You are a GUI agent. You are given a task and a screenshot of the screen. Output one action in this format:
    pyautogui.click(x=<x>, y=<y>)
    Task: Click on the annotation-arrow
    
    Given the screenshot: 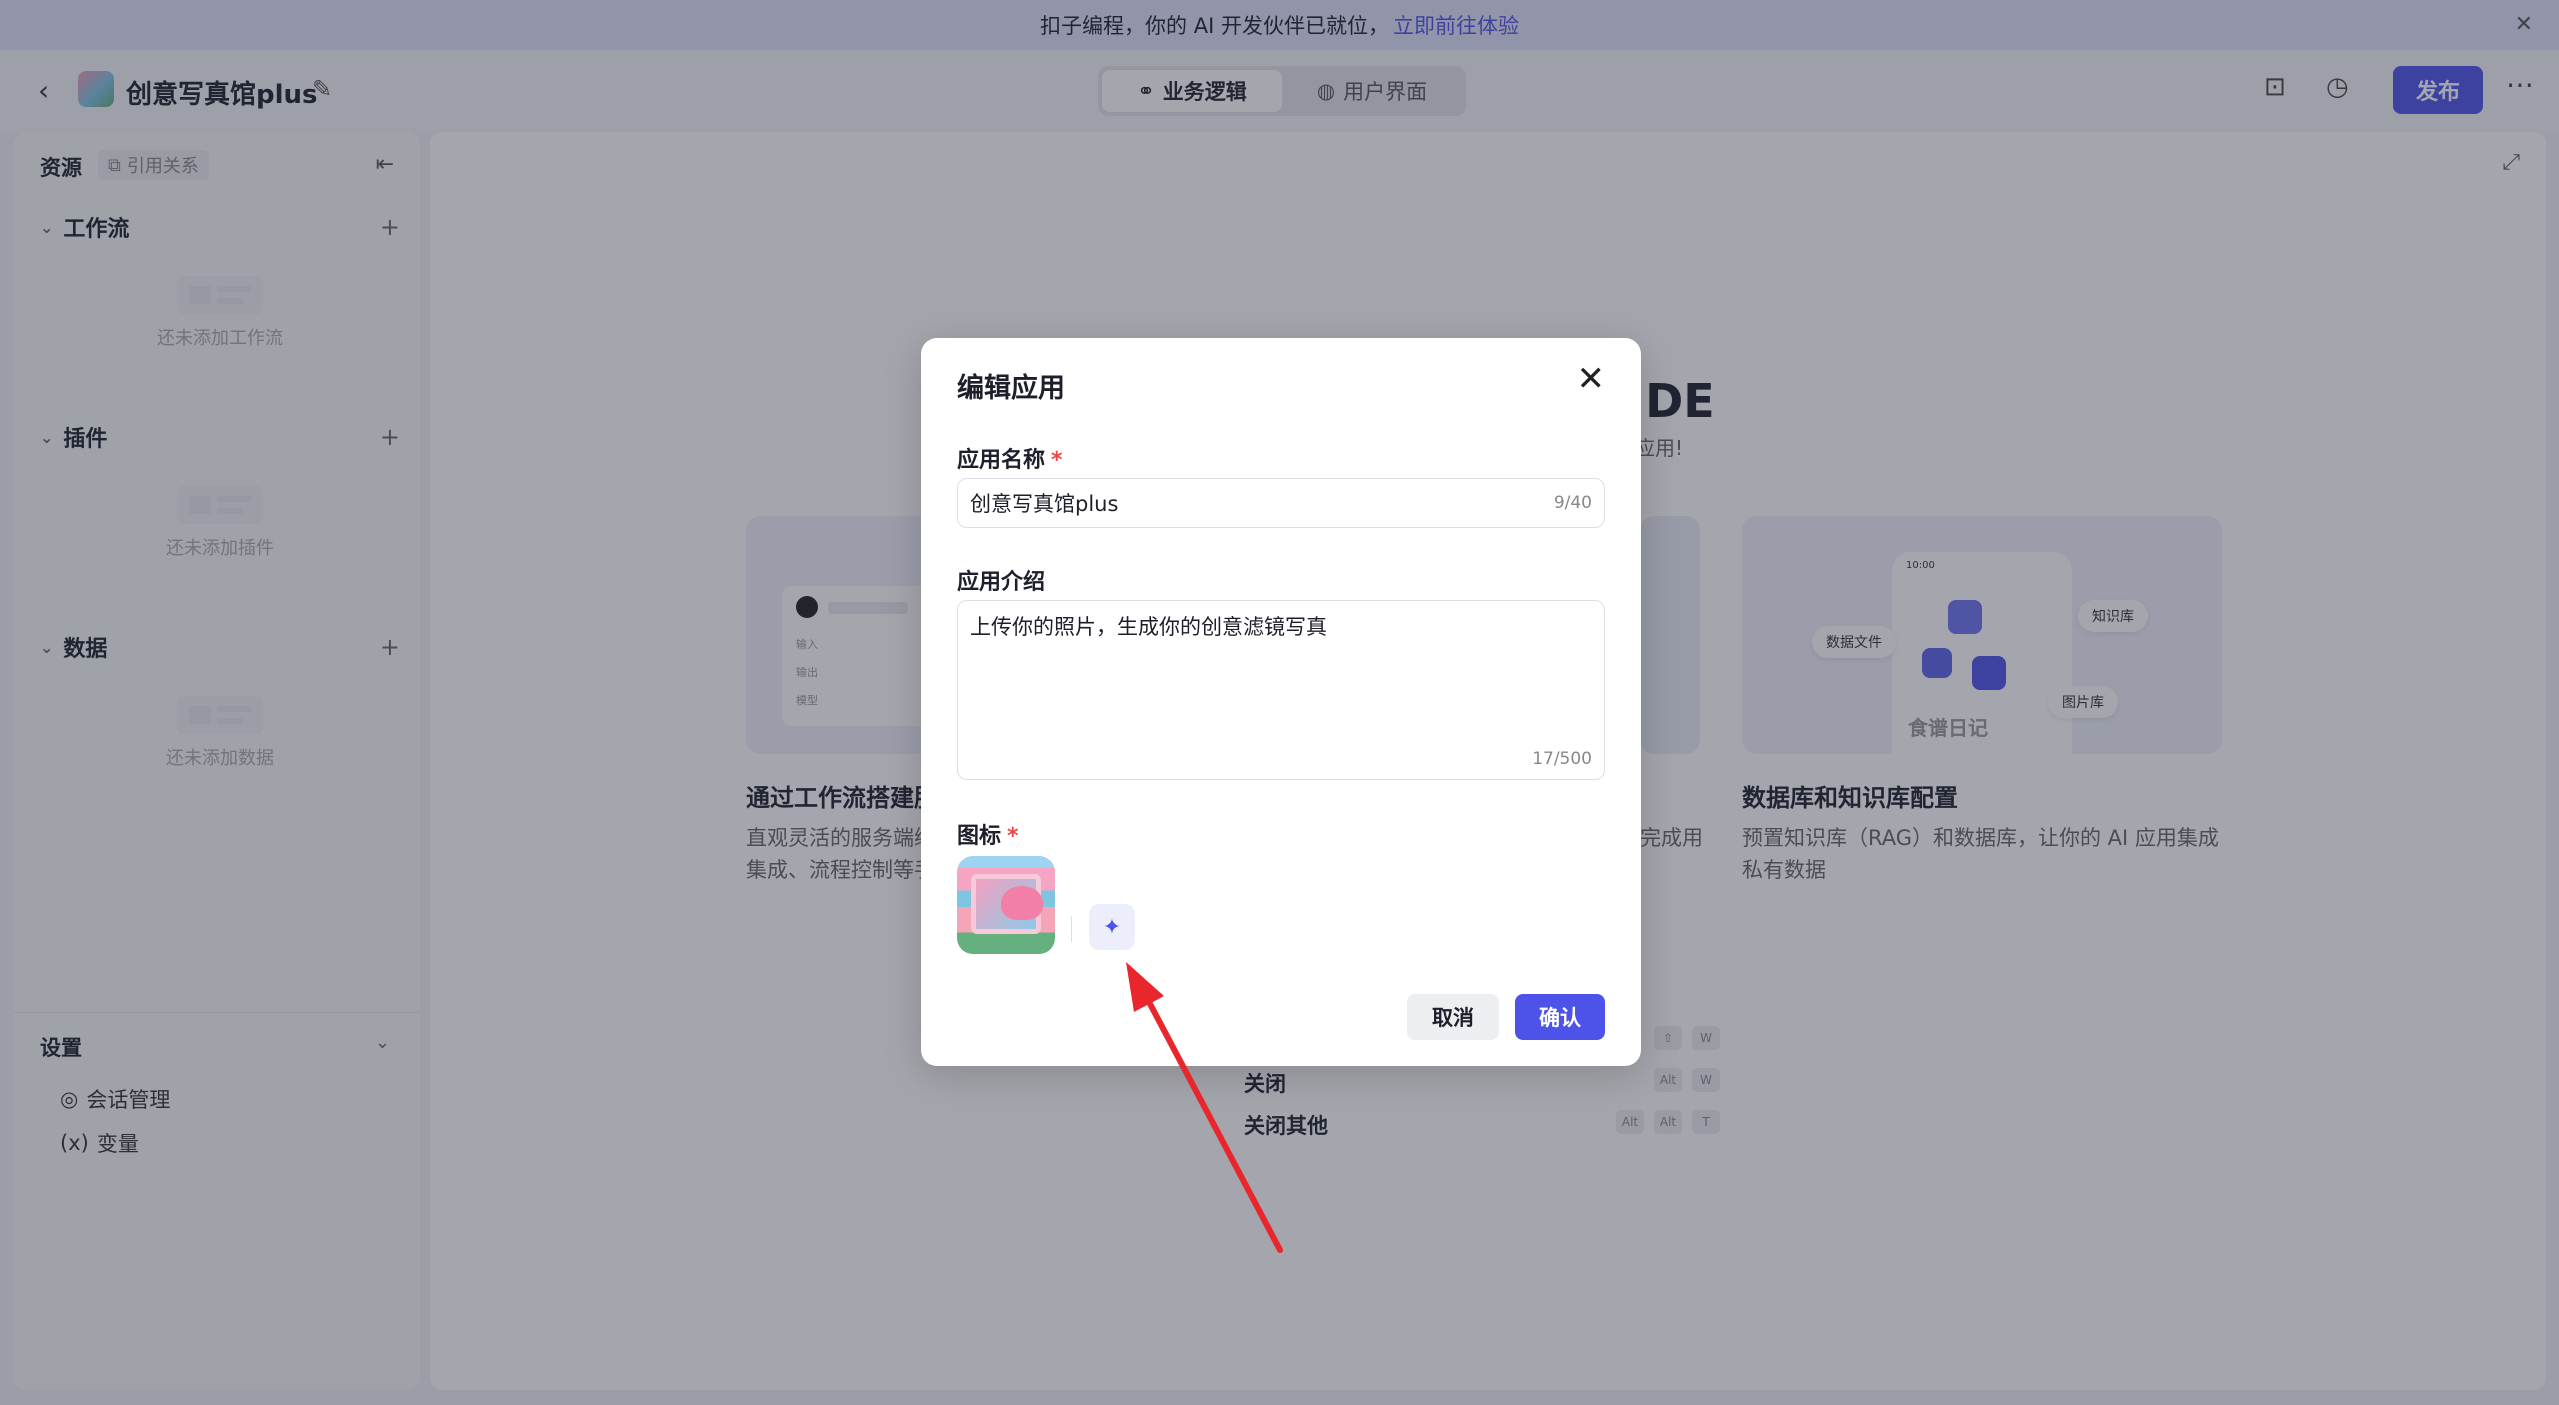 What is the action you would take?
    pyautogui.click(x=1204, y=1107)
    